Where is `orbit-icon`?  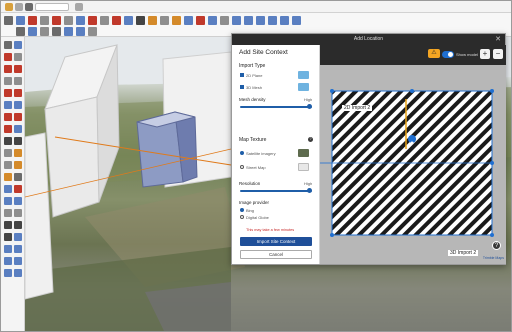 orbit-icon is located at coordinates (188, 20).